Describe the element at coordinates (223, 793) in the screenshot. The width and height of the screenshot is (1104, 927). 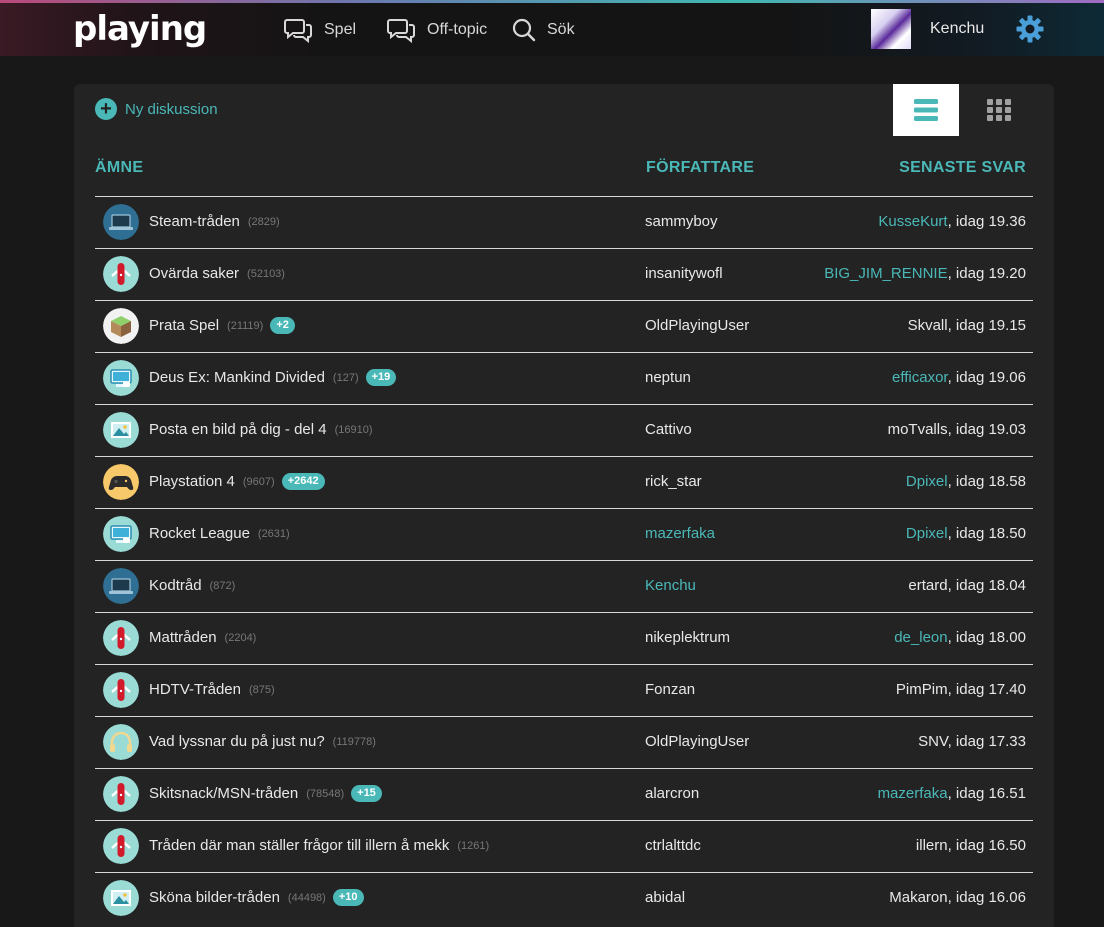
I see `thread-title: Skitsnack/MSN-tråden` at that location.